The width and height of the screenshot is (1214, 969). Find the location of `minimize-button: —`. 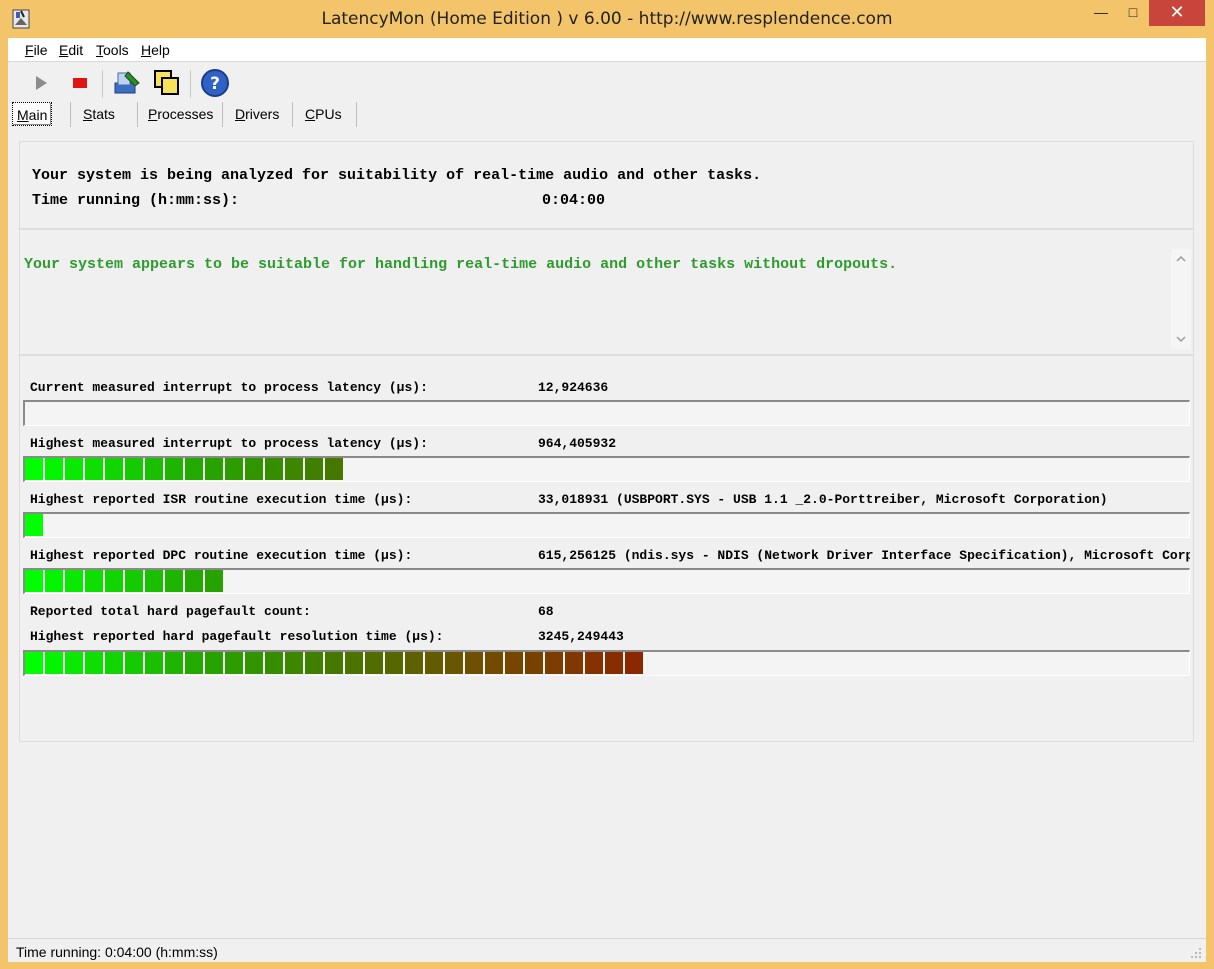

minimize-button: — is located at coordinates (1101, 13).